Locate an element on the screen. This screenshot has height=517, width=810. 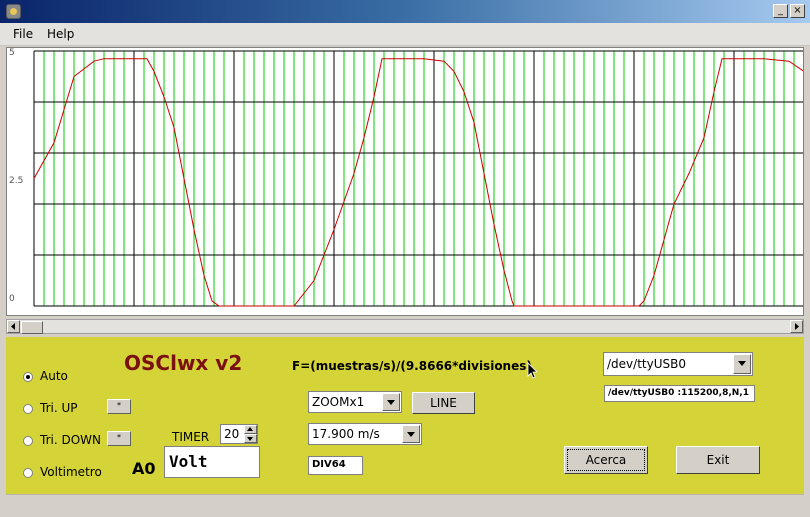
timer-spinner: 20 is located at coordinates (239, 434).